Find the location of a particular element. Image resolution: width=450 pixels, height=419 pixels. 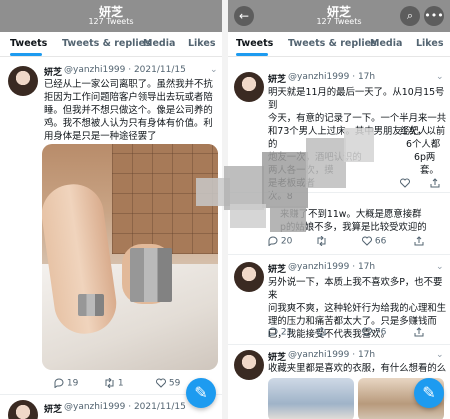

like-button: 66 is located at coordinates (374, 241).